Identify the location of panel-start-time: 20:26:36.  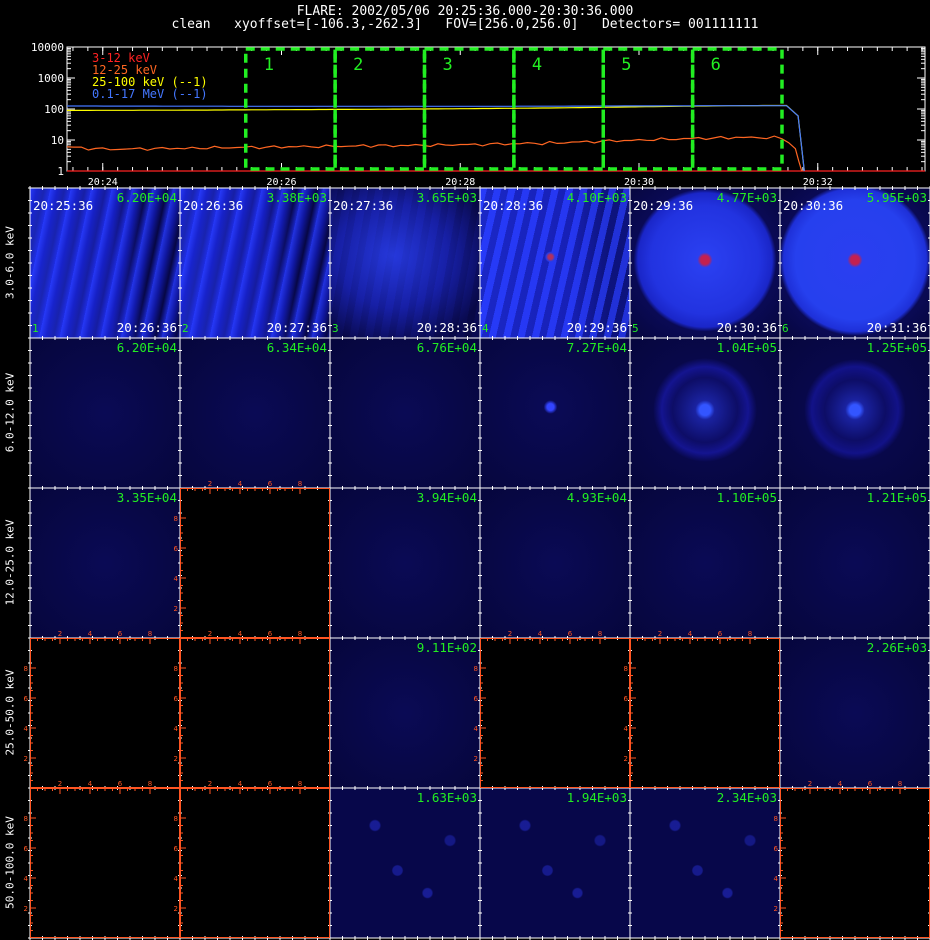
(213, 205).